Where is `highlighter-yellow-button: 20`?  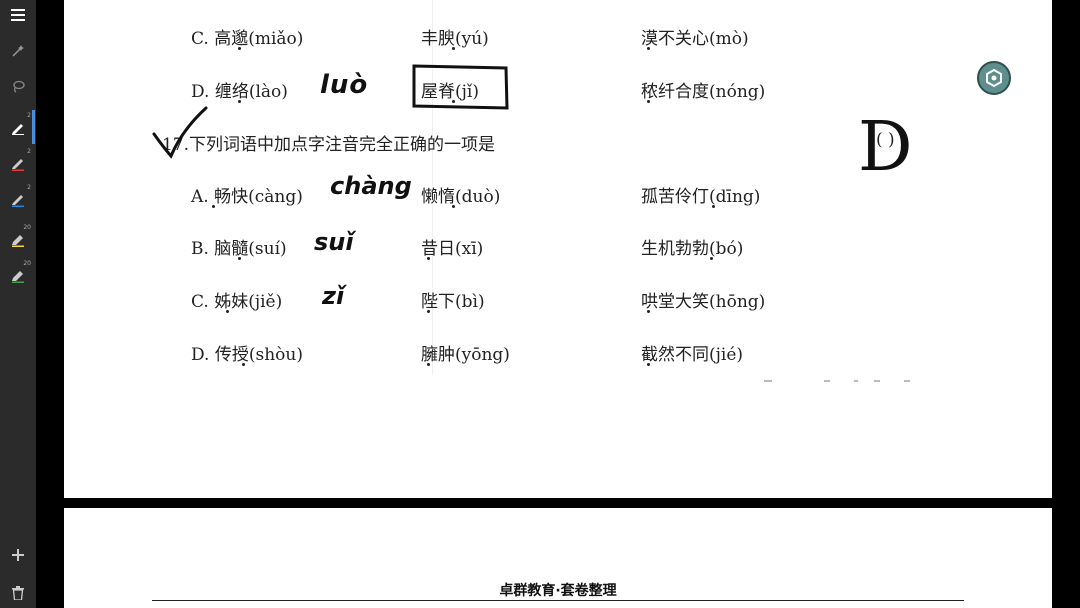 highlighter-yellow-button: 20 is located at coordinates (18, 239).